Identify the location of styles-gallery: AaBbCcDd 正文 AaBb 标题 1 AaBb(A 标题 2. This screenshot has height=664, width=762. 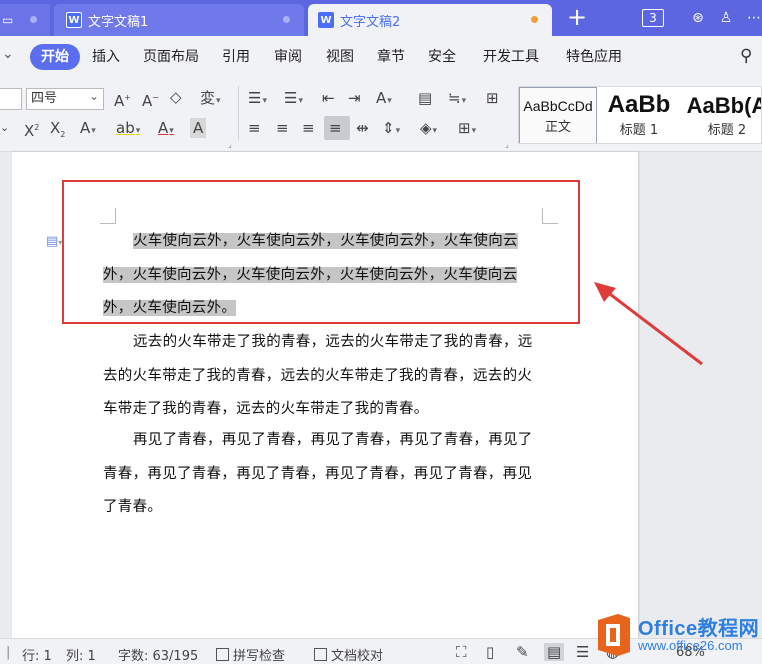
(640, 115).